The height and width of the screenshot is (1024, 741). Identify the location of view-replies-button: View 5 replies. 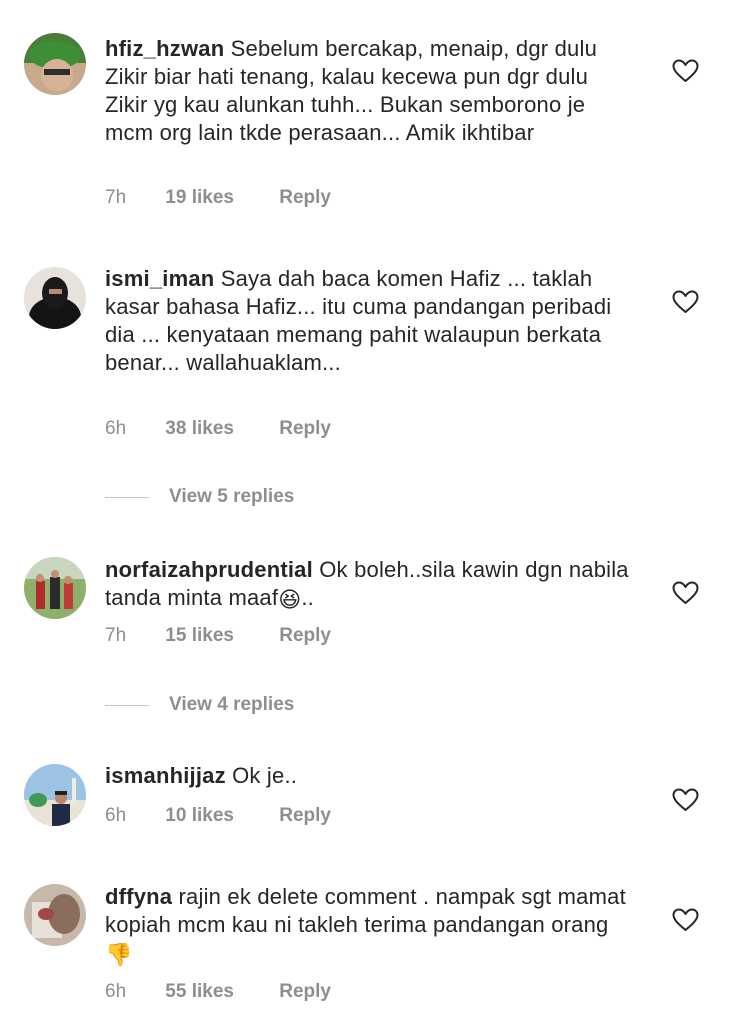
(199, 497).